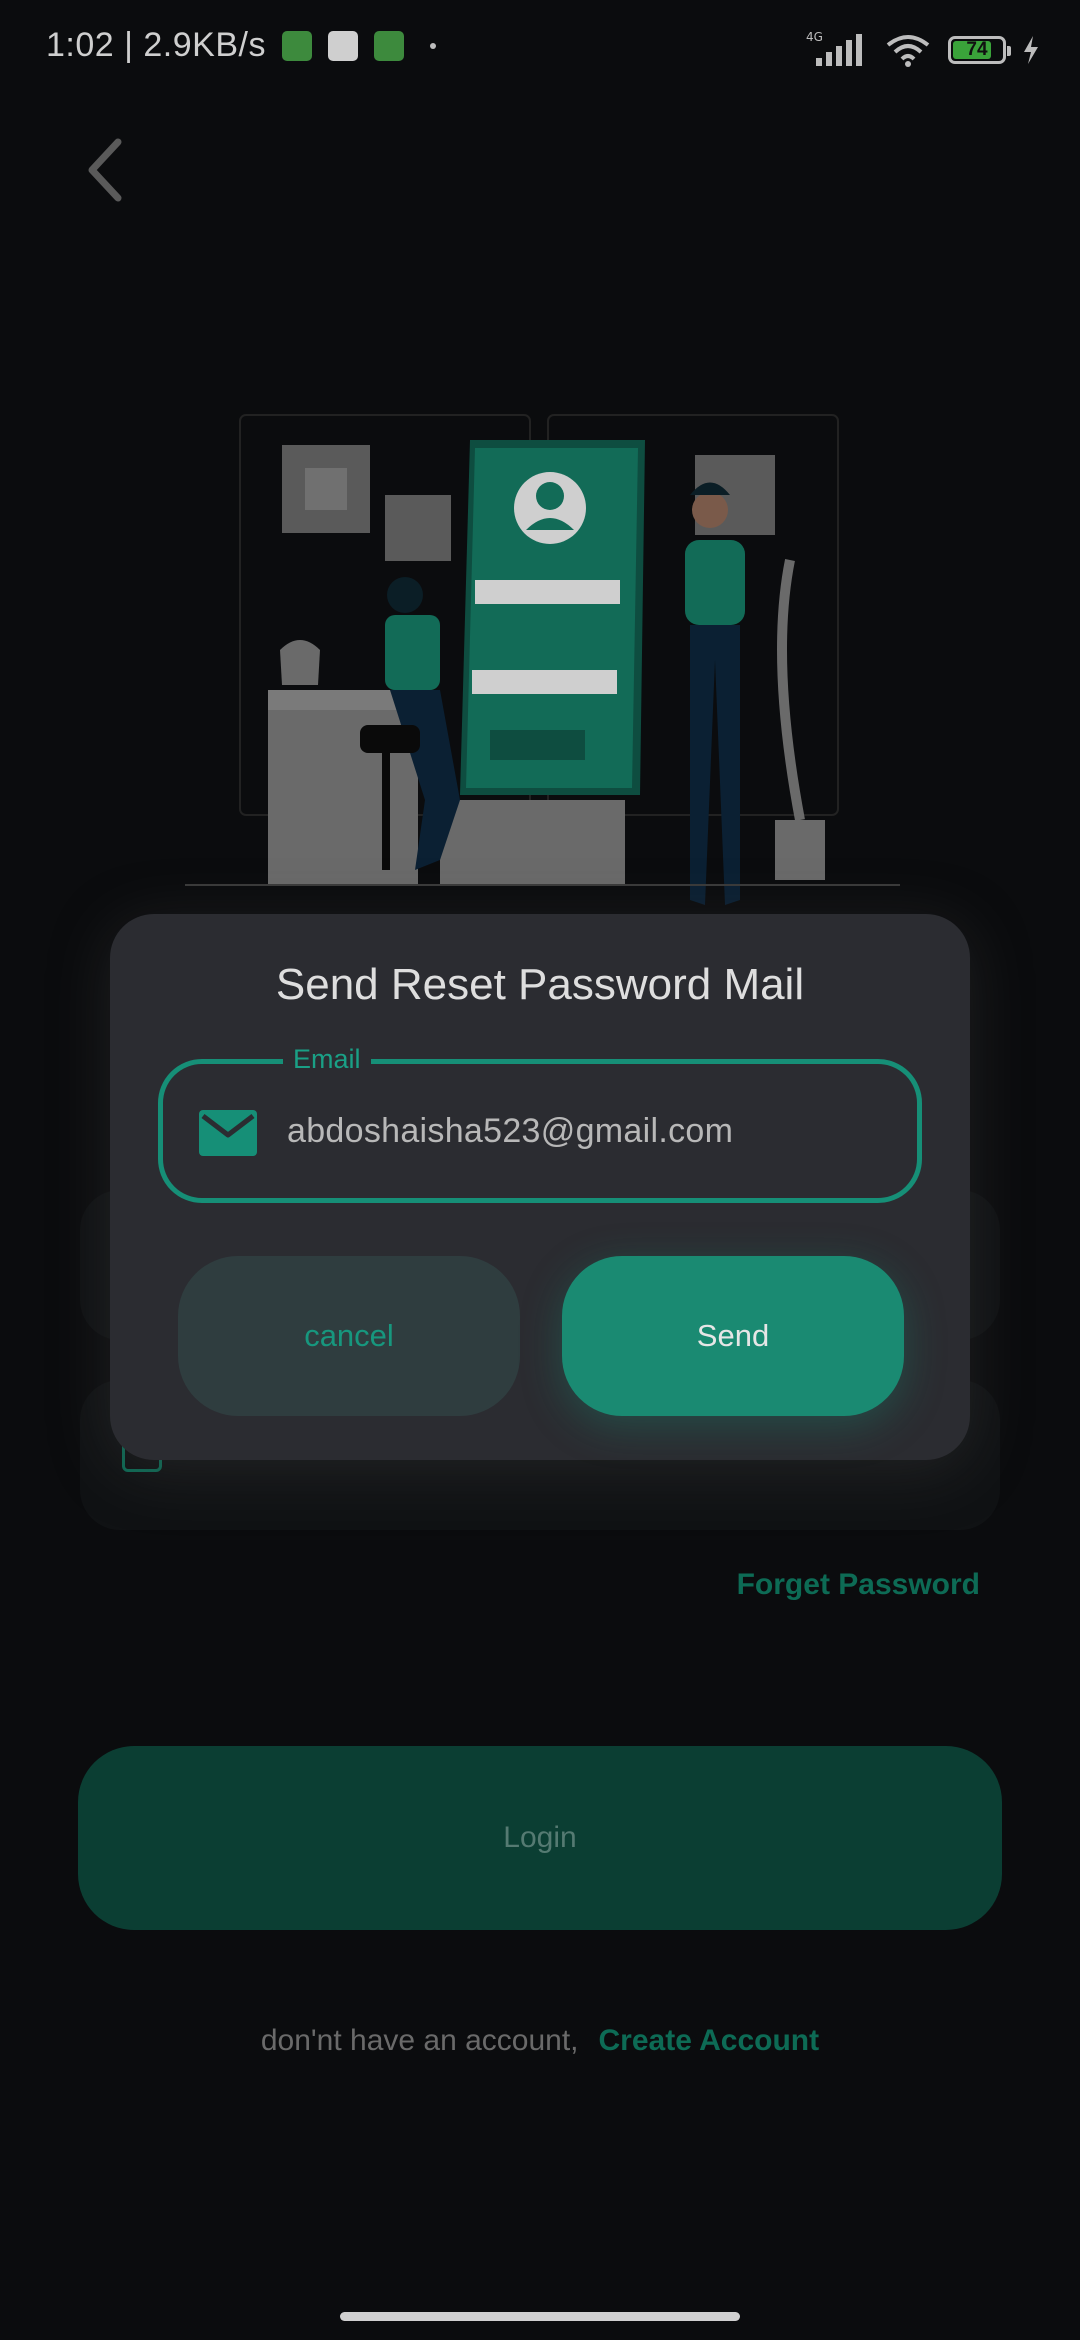 The width and height of the screenshot is (1080, 2340). Describe the element at coordinates (510, 1131) in the screenshot. I see `email-input: abdoshaisha523@gmail.com` at that location.